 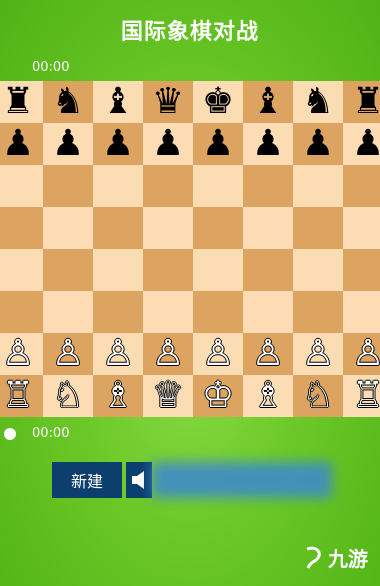 I want to click on board-square: ♚, so click(x=218, y=102).